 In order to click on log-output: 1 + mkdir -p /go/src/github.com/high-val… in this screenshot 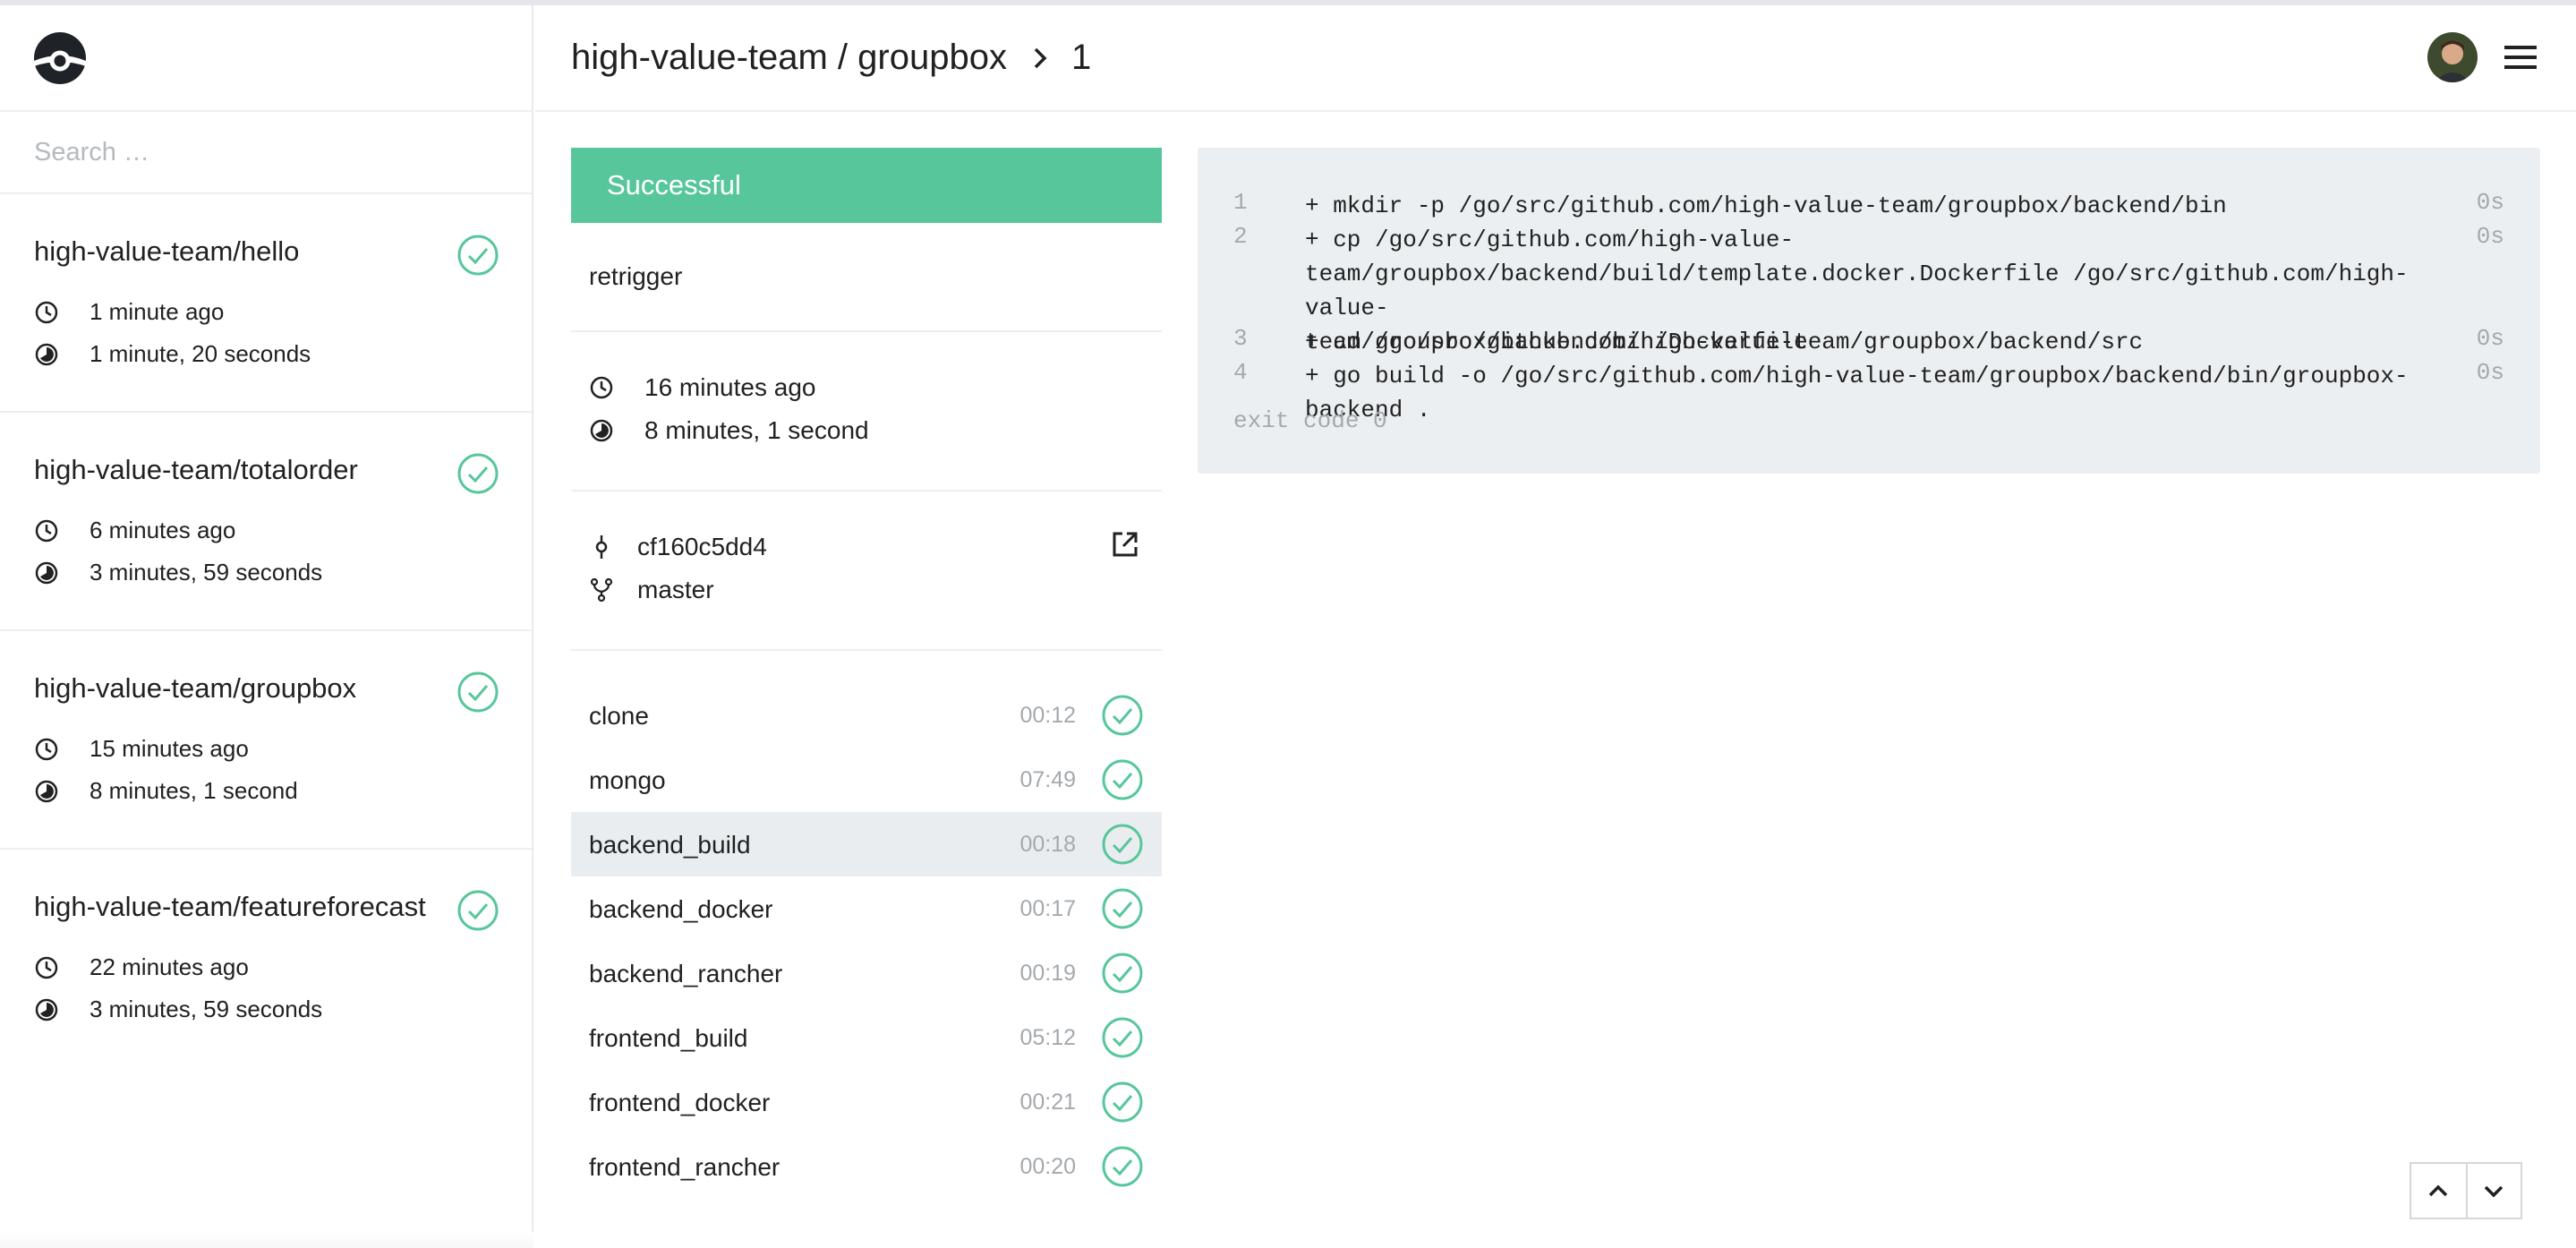, I will do `click(1869, 311)`.